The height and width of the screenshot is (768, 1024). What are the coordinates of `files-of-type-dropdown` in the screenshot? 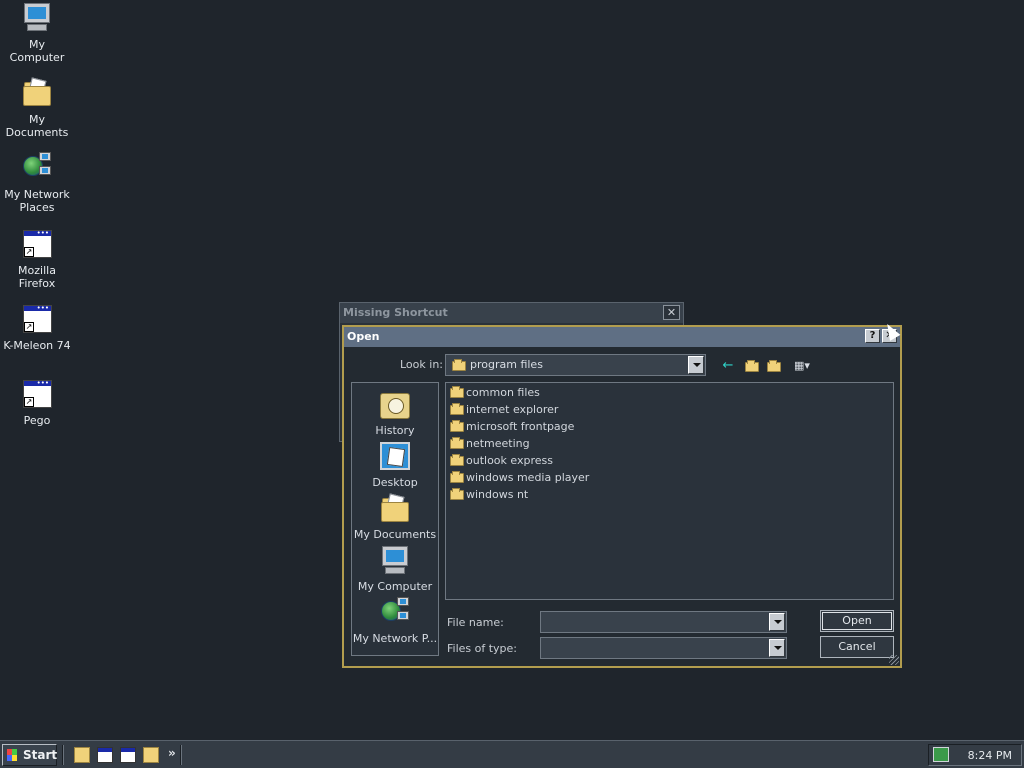 It's located at (663, 648).